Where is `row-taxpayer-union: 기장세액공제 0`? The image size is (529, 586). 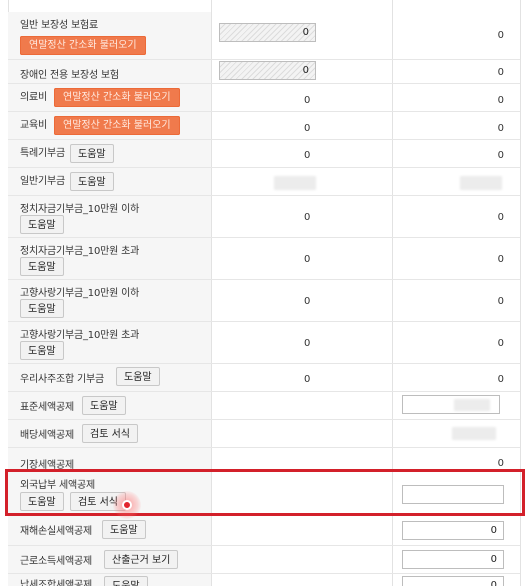
row-taxpayer-union: 기장세액공제 0 is located at coordinates (264, 459).